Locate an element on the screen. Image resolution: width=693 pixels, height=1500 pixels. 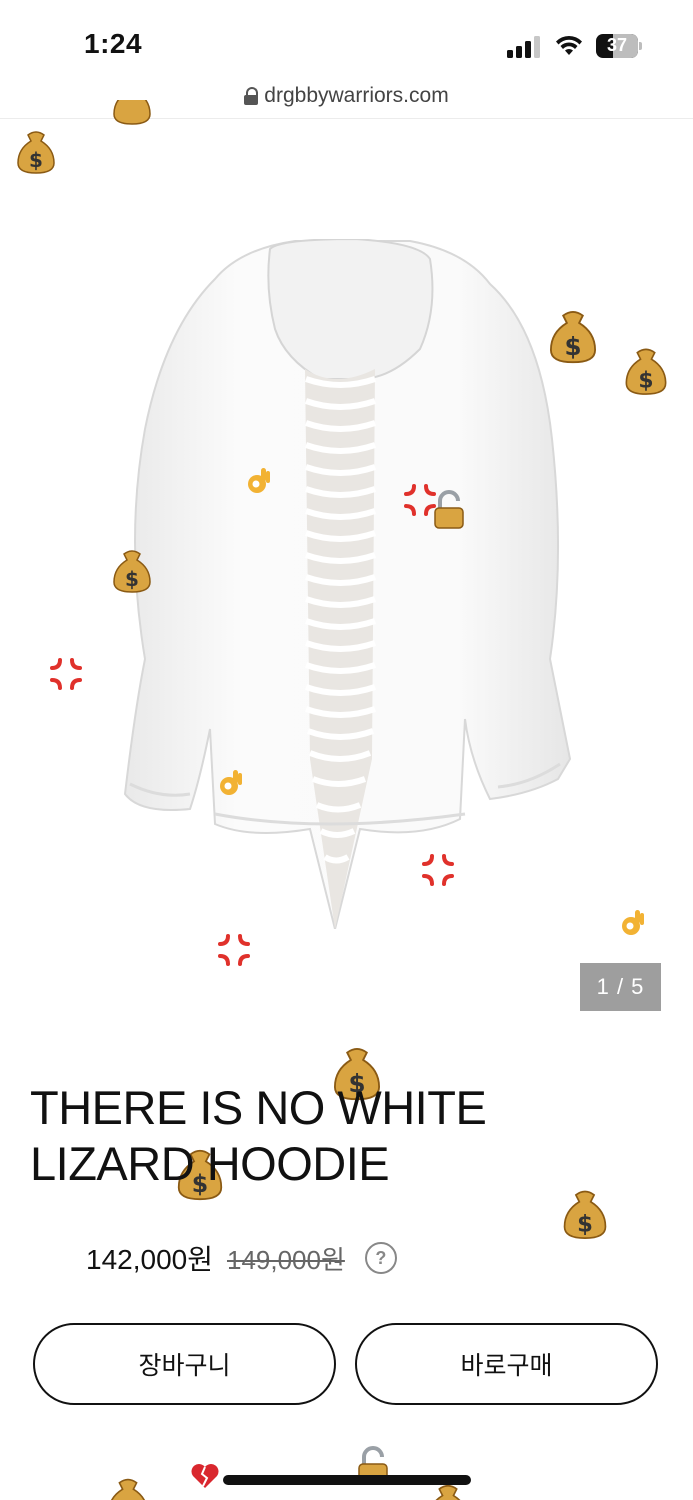
status-time: 1:24 is located at coordinates (113, 43).